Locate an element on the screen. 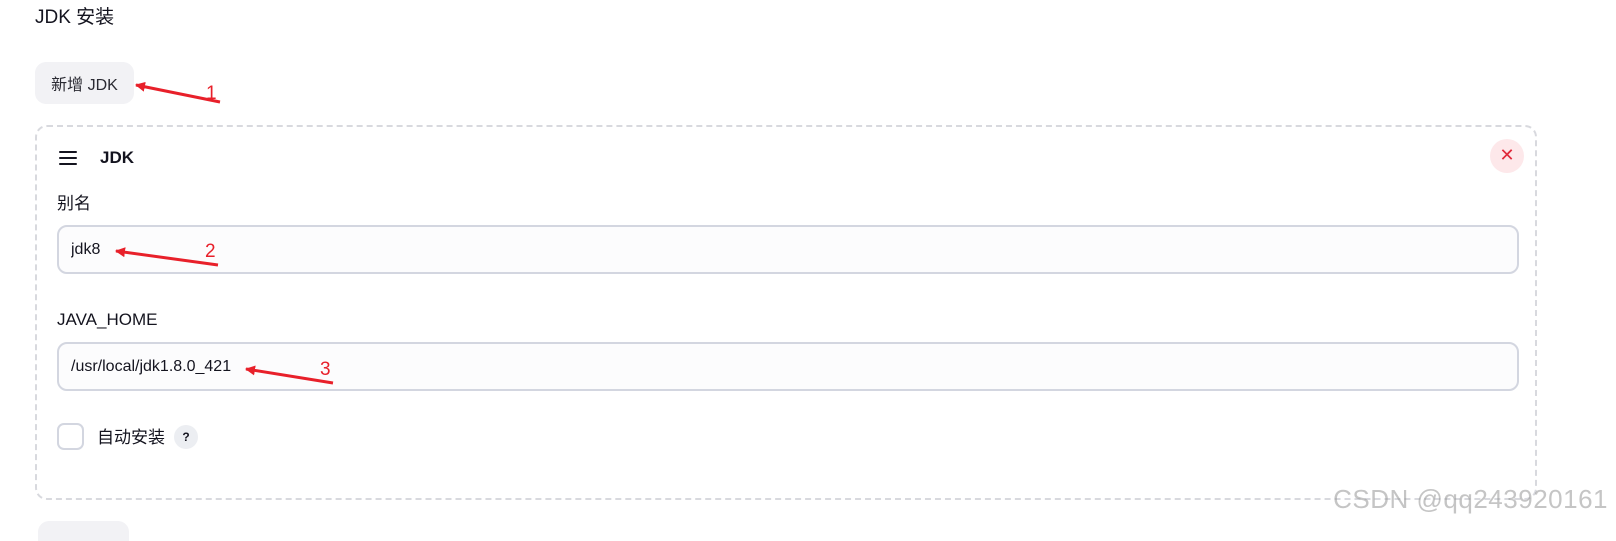 The width and height of the screenshot is (1616, 541). close-icon: ✕ is located at coordinates (1507, 155).